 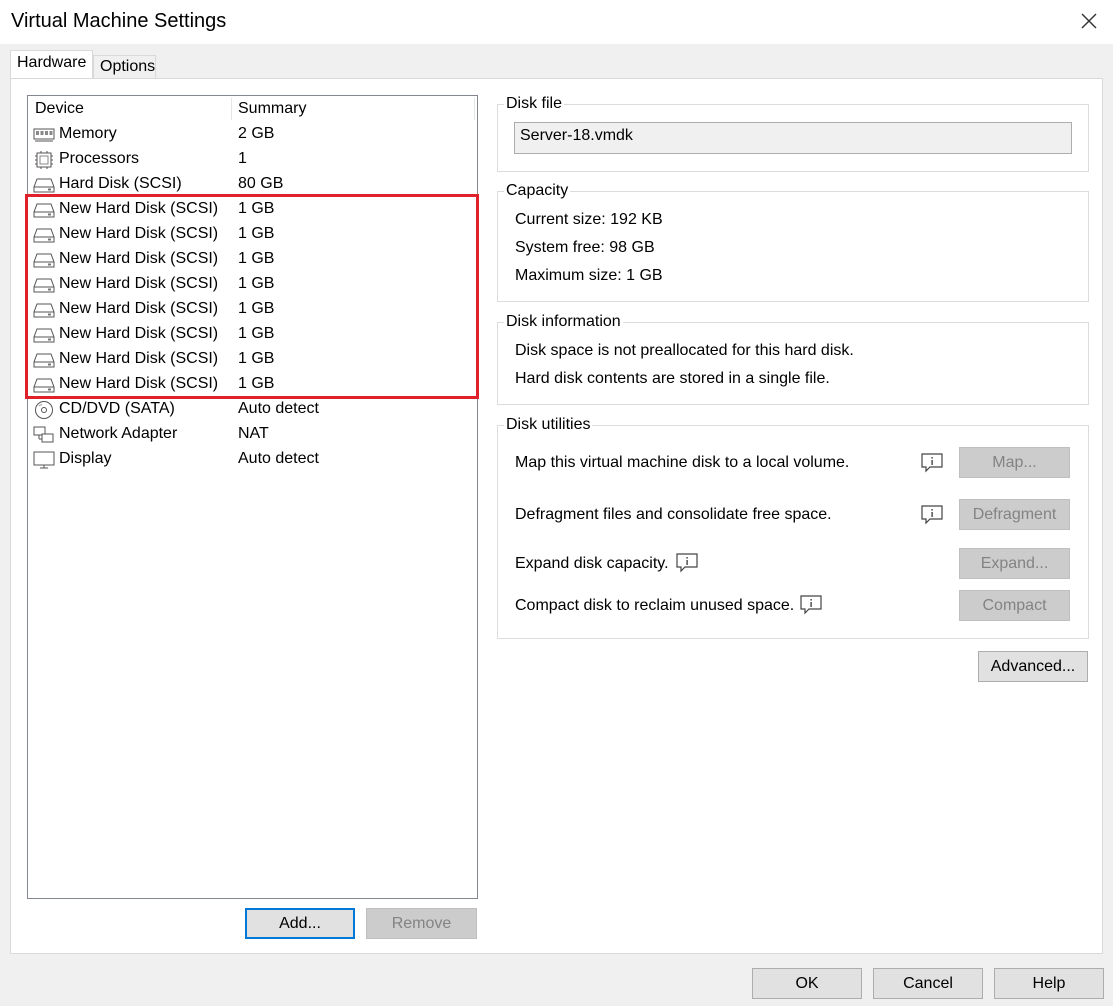 What do you see at coordinates (534, 104) in the screenshot?
I see `disk-file-title: Disk file` at bounding box center [534, 104].